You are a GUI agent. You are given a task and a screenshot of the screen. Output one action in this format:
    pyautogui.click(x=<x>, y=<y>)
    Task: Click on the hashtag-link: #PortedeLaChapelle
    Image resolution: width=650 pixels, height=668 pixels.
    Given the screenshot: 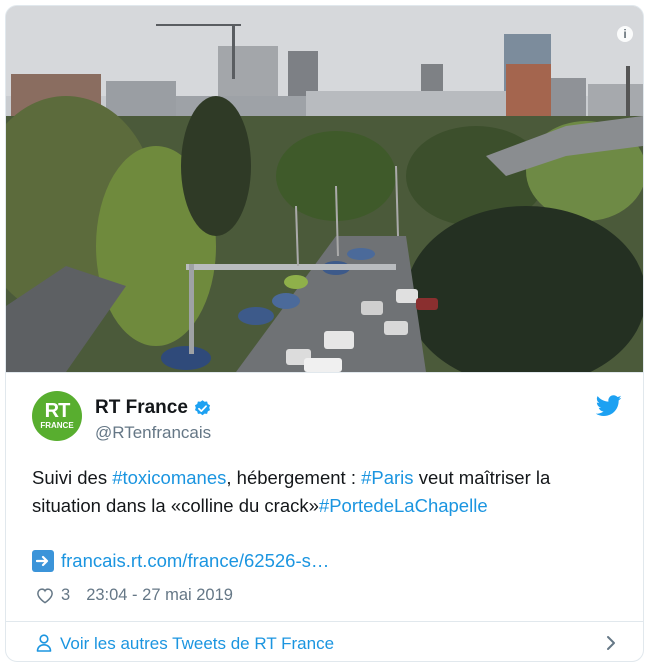 What is the action you would take?
    pyautogui.click(x=403, y=505)
    